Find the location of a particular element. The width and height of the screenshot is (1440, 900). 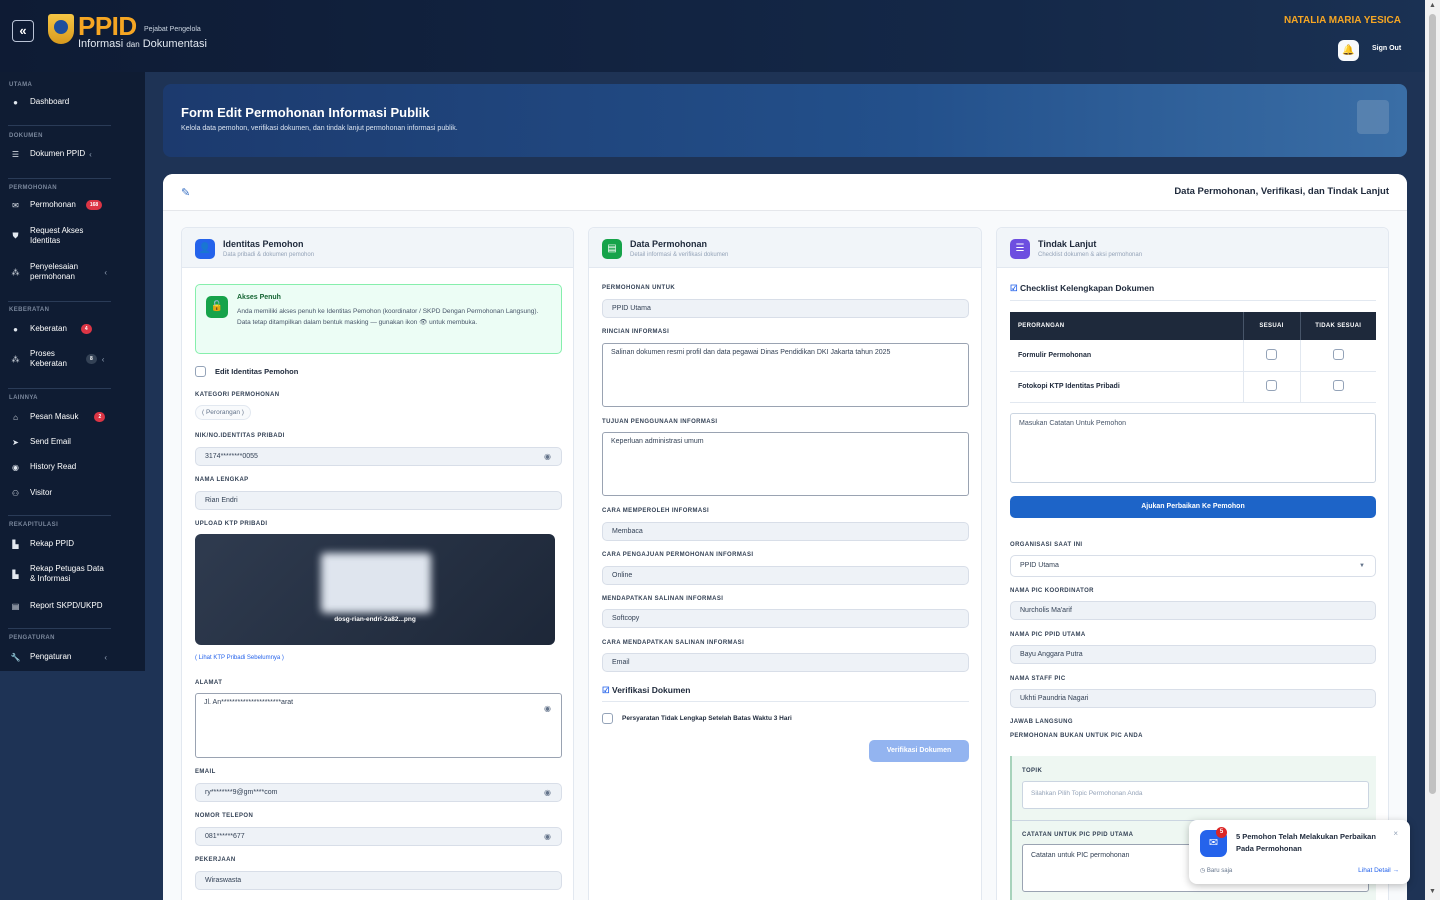

sidebar-item-rekap-petugas: ▙ Rekap Petugas Data & Informasi is located at coordinates (72, 574).